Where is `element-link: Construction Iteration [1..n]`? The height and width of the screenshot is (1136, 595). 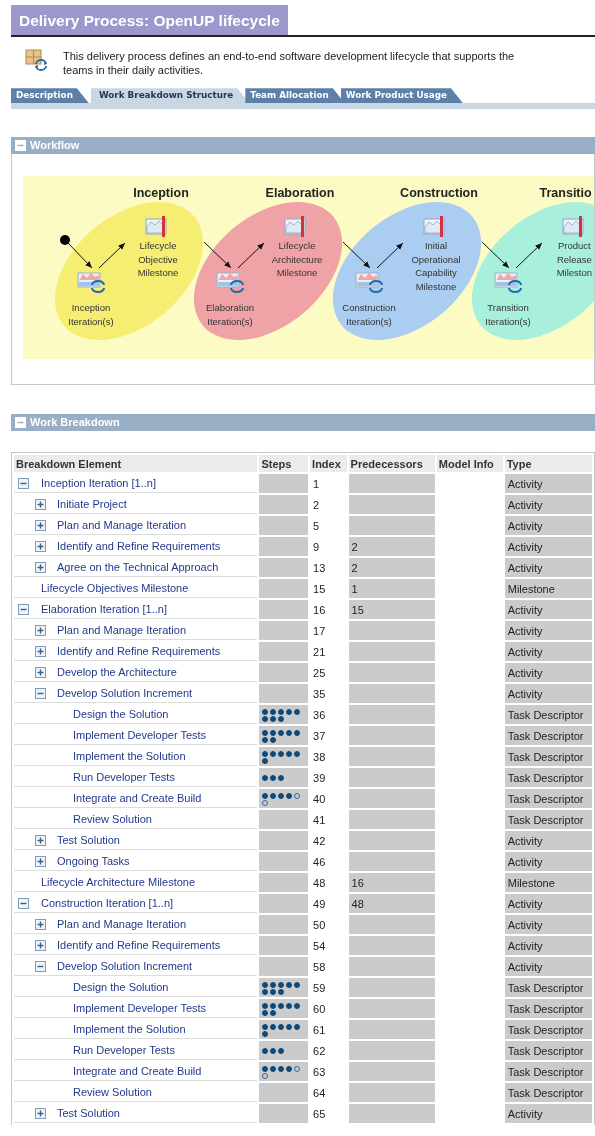 element-link: Construction Iteration [1..n] is located at coordinates (107, 903).